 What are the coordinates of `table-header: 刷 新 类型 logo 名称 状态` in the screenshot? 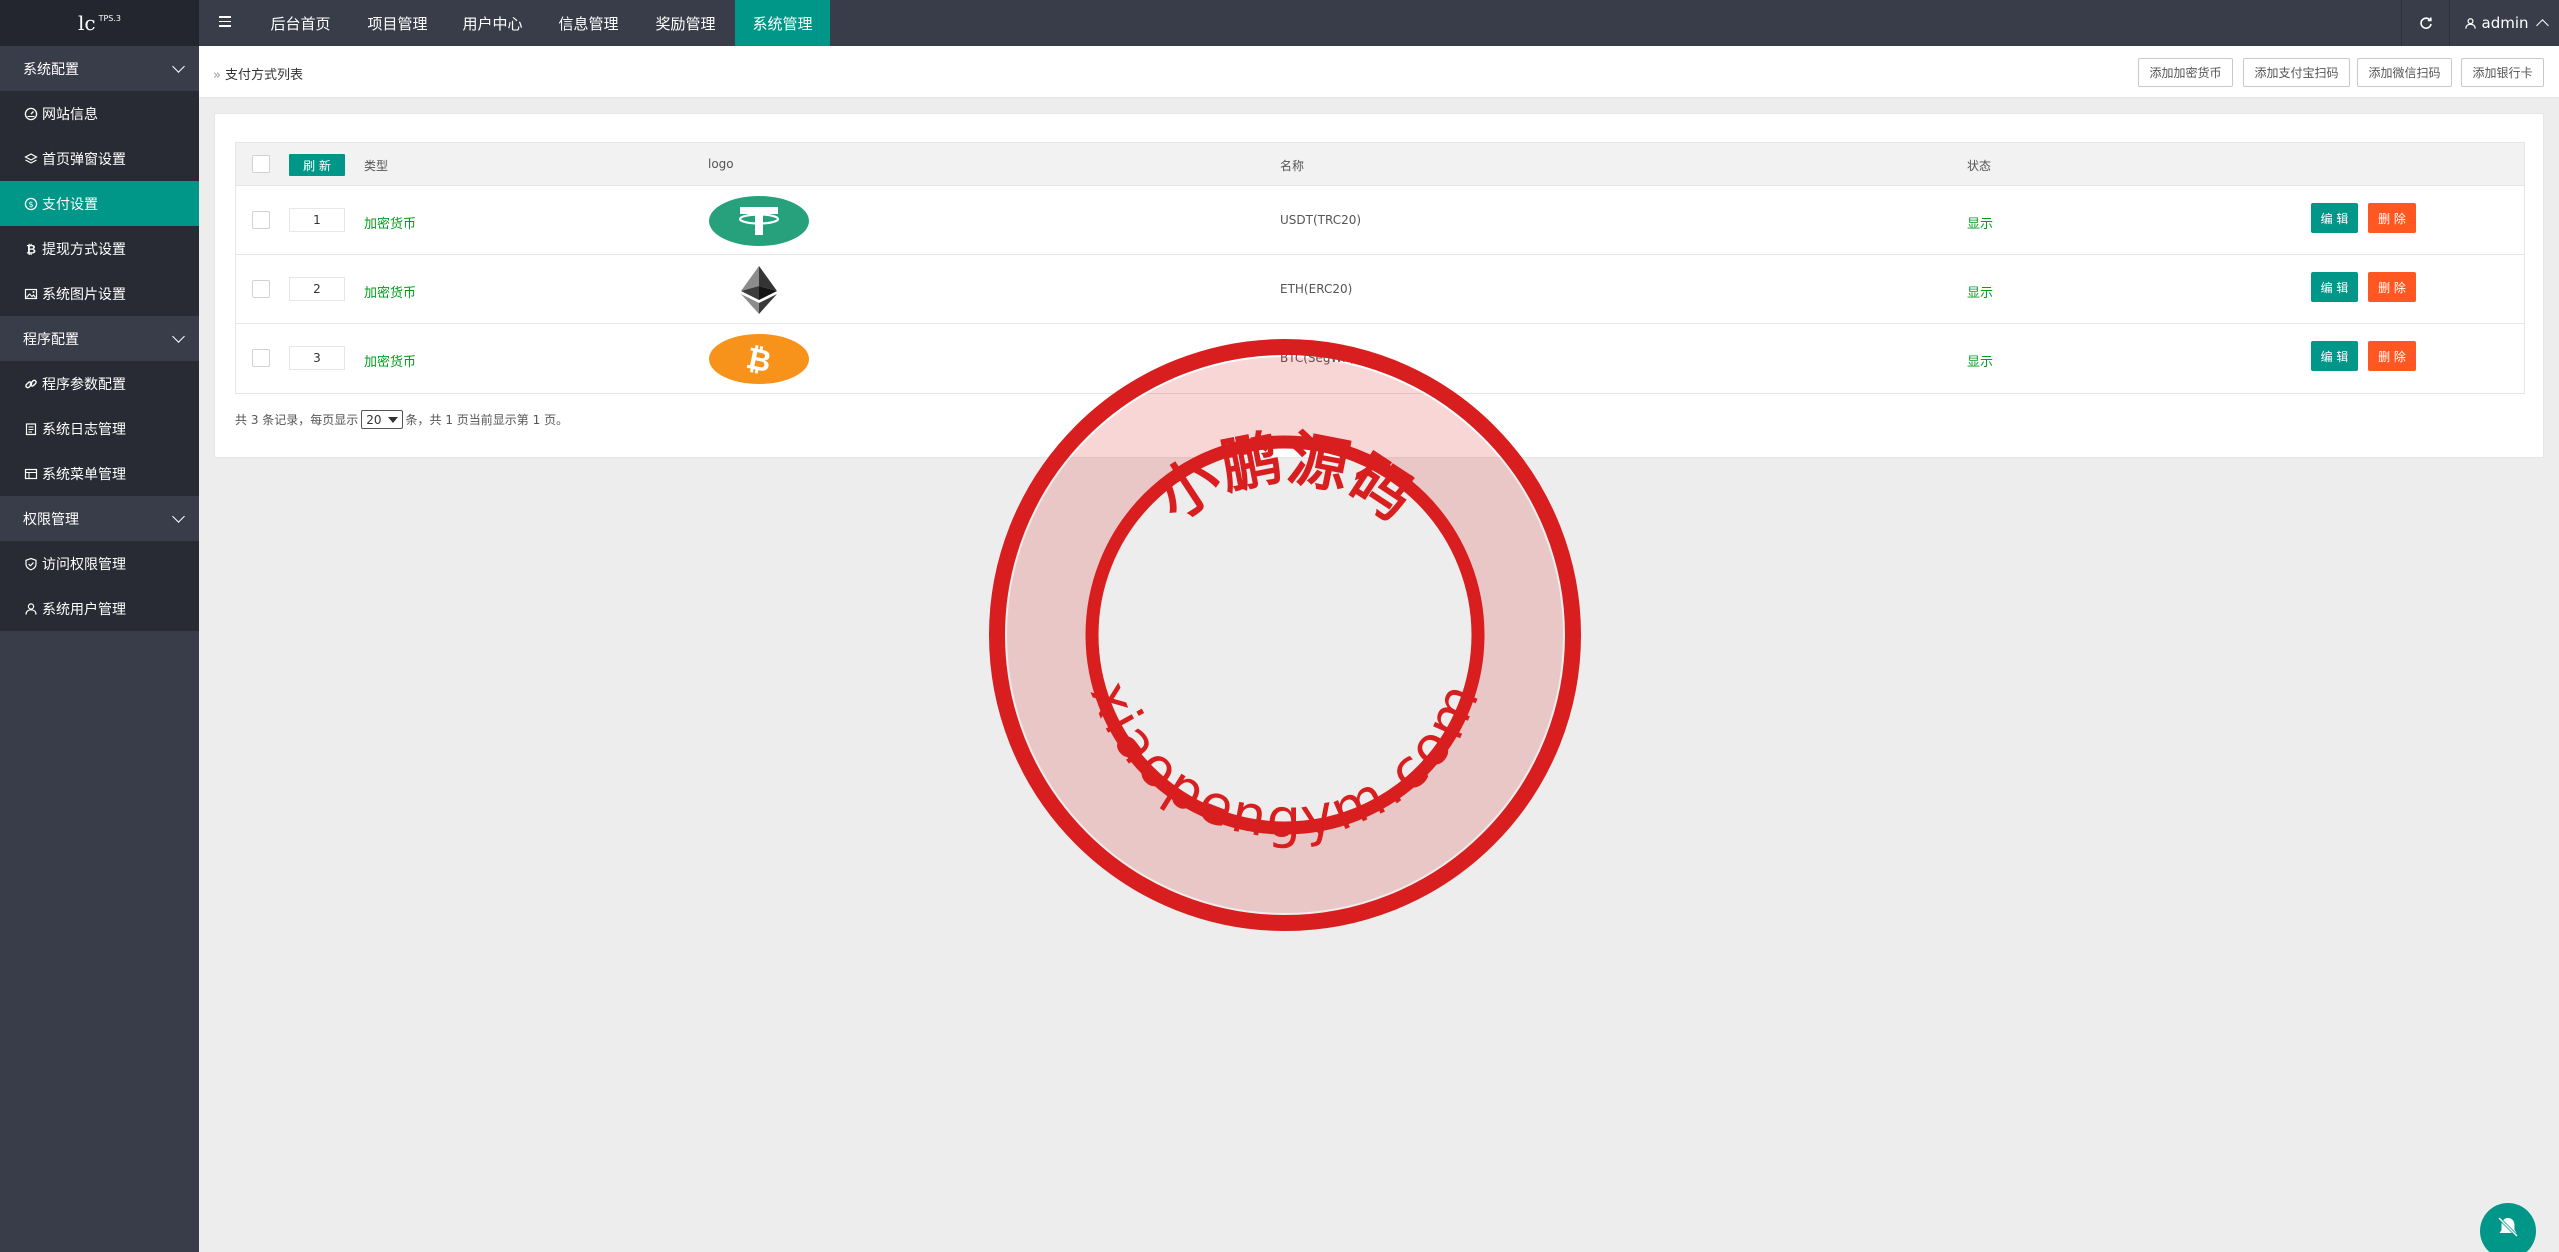 It's located at (1380, 164).